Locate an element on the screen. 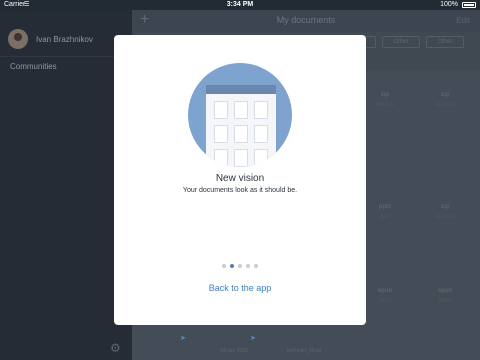 This screenshot has width=480, height=360. avatar is located at coordinates (18, 39).